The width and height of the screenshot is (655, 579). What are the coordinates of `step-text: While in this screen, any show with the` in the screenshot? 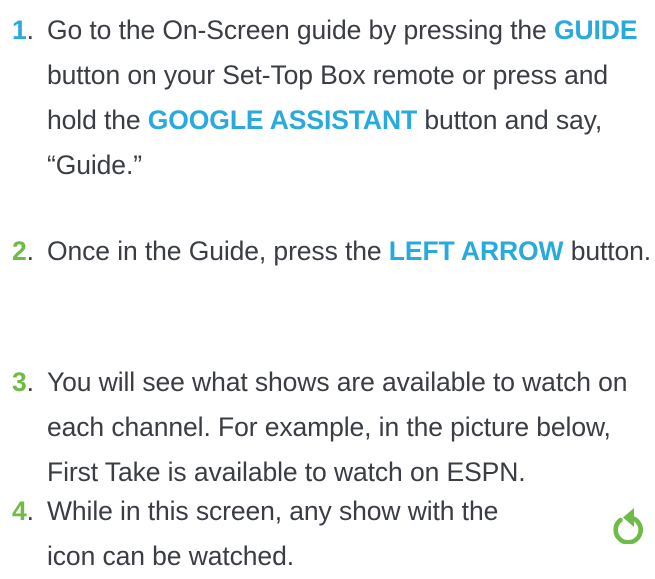 It's located at (273, 511).